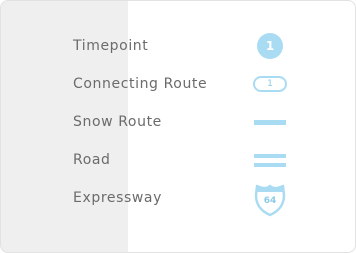 Image resolution: width=356 pixels, height=253 pixels. I want to click on legend-item-timepoint: Timepoint 1, so click(178, 46).